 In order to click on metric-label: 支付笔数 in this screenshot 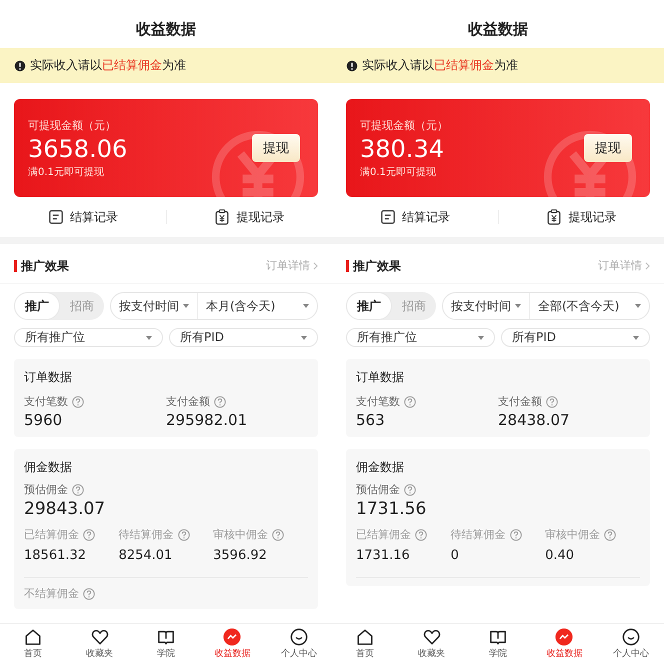, I will do `click(46, 401)`.